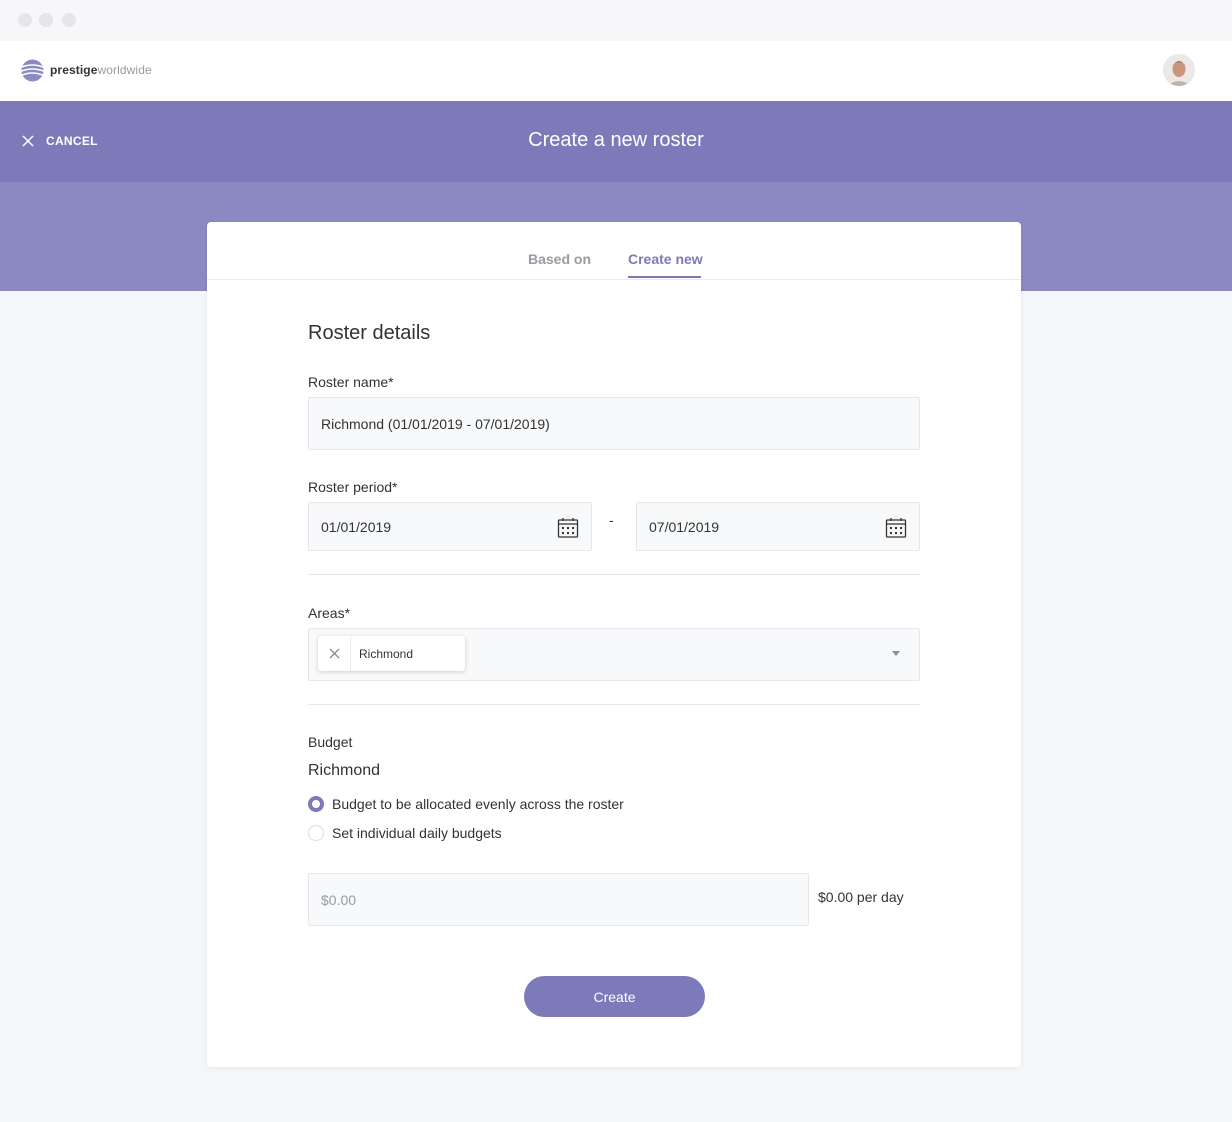  What do you see at coordinates (316, 804) in the screenshot?
I see `radio-selected-icon` at bounding box center [316, 804].